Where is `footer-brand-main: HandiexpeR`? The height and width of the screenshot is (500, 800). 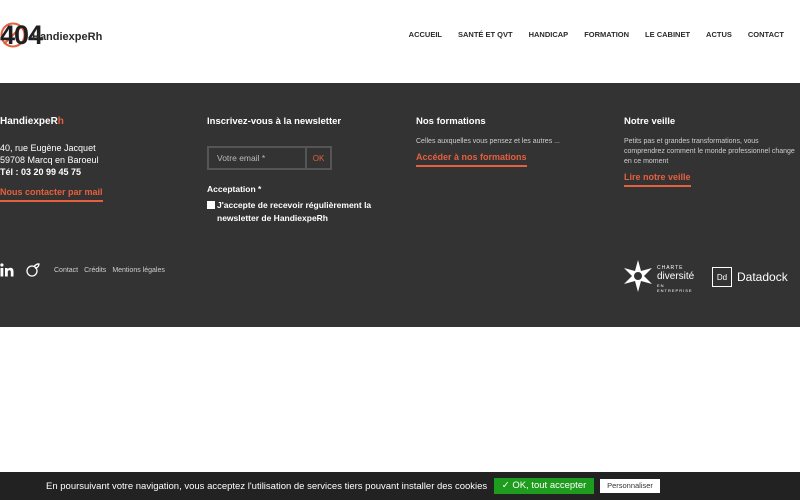 footer-brand-main: HandiexpeR is located at coordinates (29, 121).